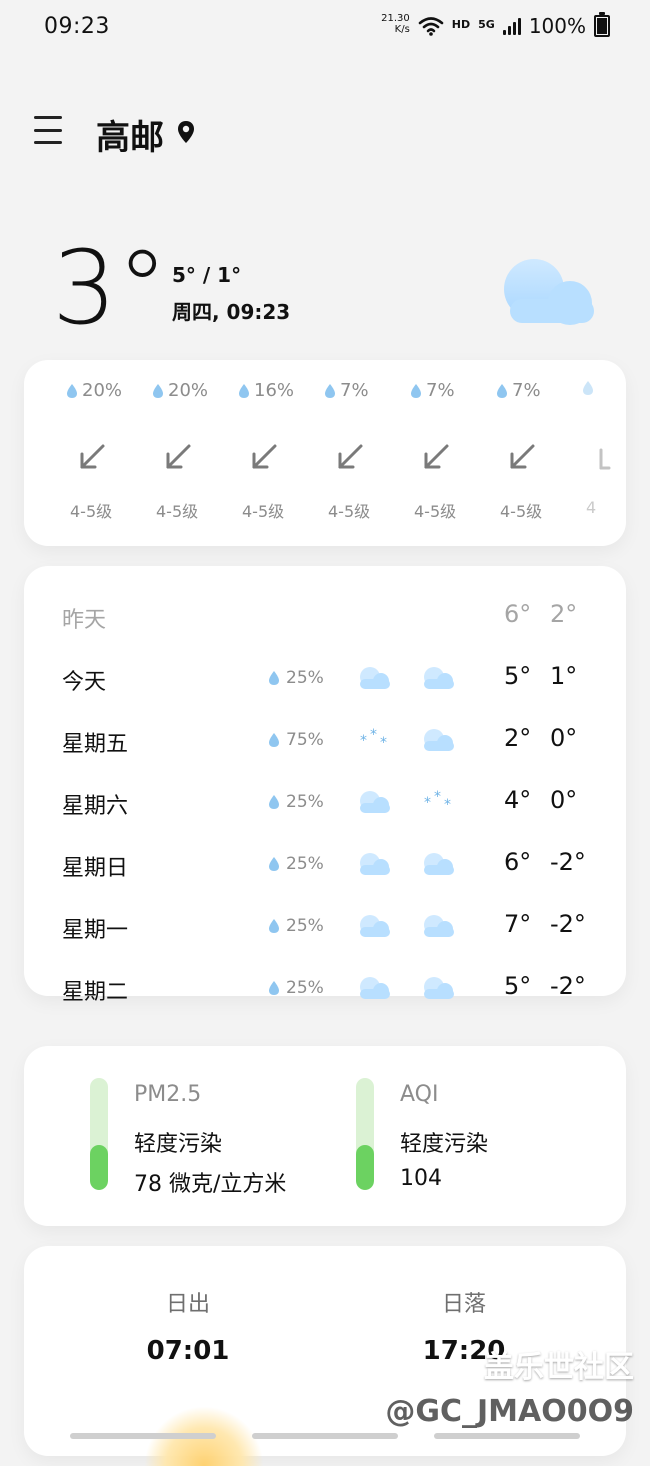 The height and width of the screenshot is (1466, 650). What do you see at coordinates (325, 804) in the screenshot?
I see `daily-row: 星期六 25% * * * 4° 0°` at bounding box center [325, 804].